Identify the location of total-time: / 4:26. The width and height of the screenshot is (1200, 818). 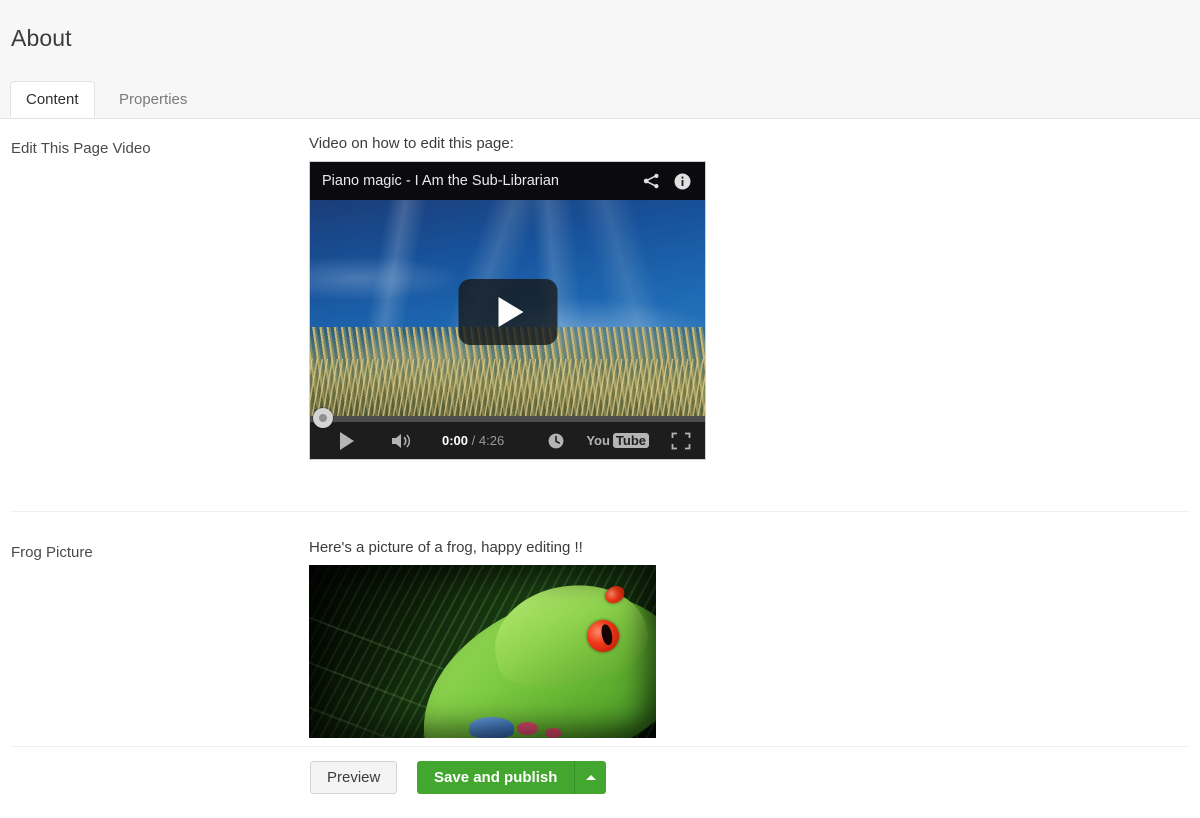
(488, 440).